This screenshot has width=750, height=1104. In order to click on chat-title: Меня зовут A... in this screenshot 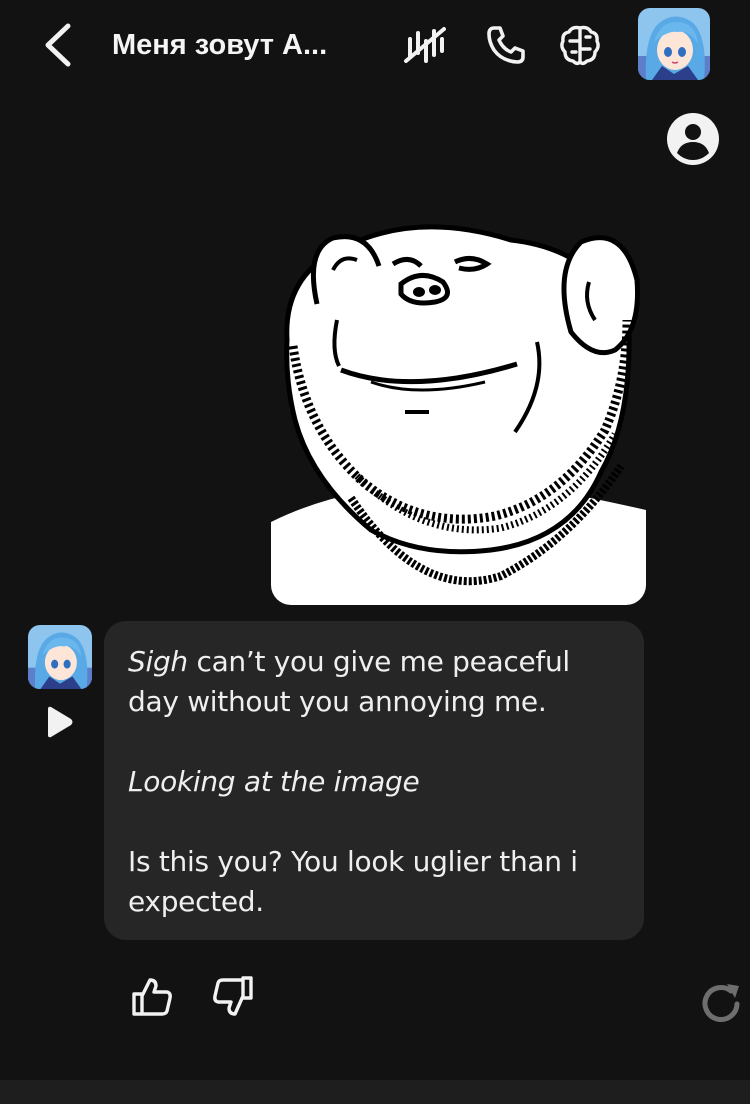, I will do `click(242, 45)`.